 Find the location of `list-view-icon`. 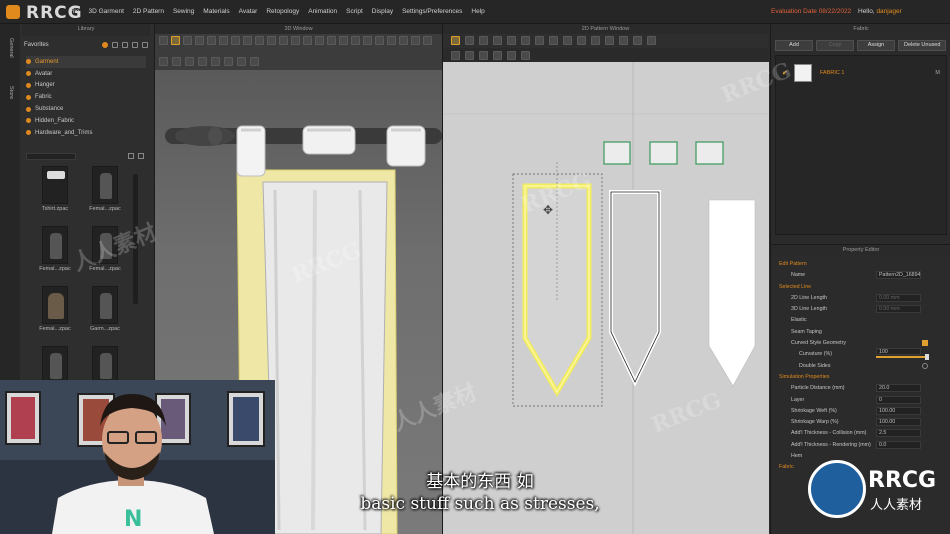

list-view-icon is located at coordinates (145, 45).